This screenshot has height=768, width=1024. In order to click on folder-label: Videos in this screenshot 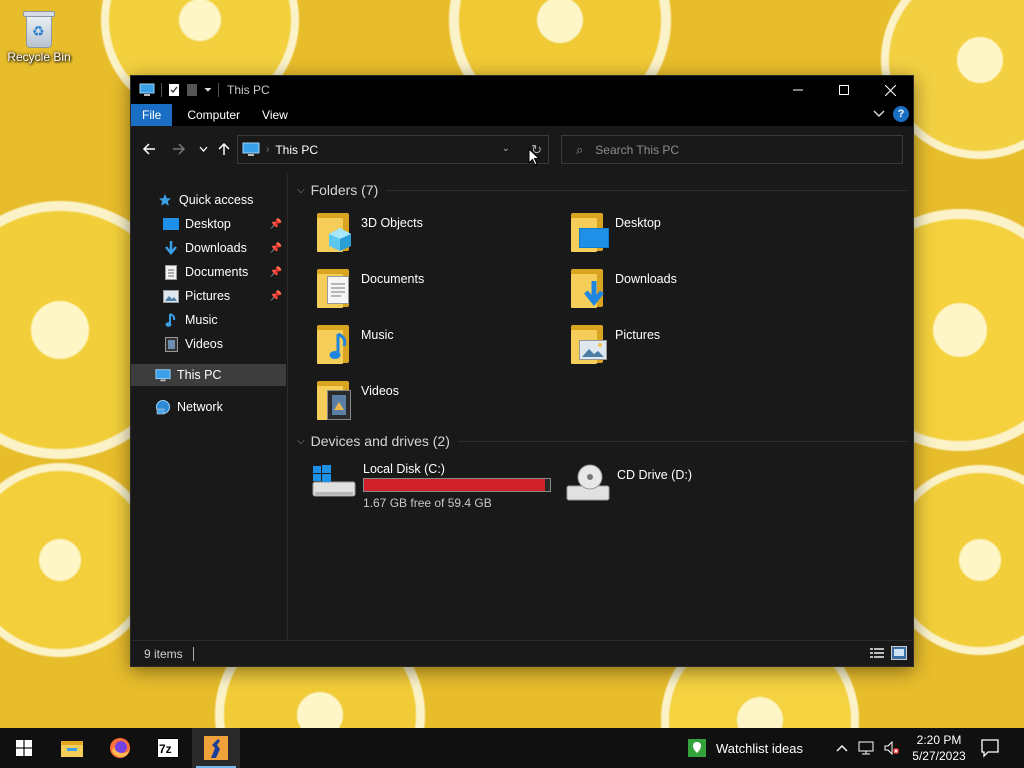, I will do `click(380, 391)`.